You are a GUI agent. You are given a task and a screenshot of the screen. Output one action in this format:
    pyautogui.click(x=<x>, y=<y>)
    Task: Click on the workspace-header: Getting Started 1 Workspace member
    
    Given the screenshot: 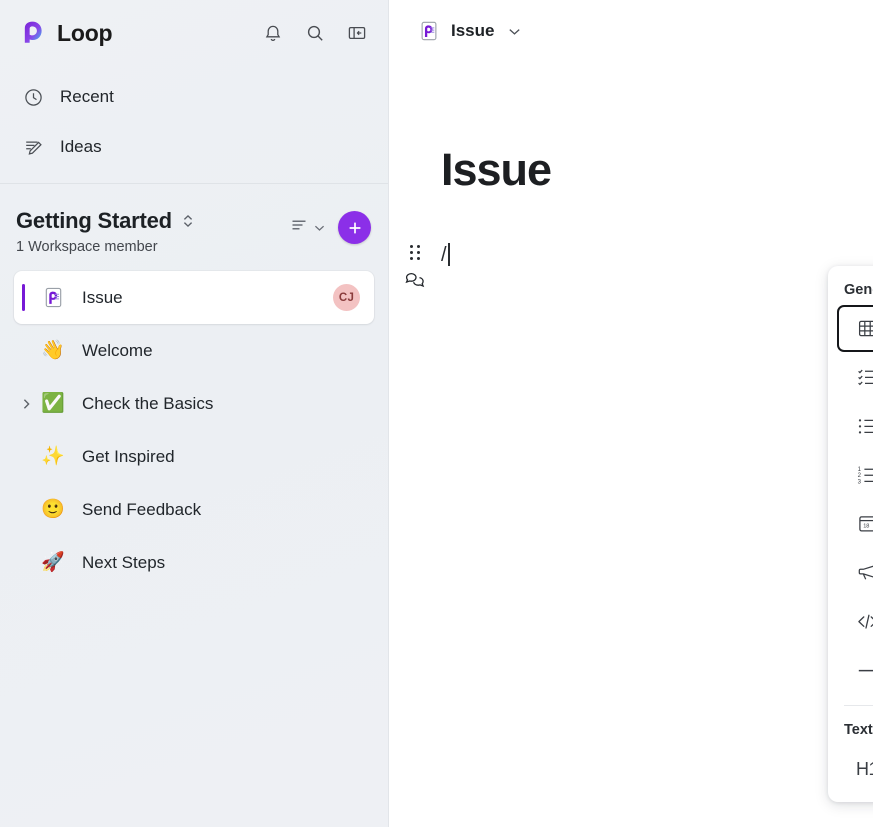 What is the action you would take?
    pyautogui.click(x=194, y=219)
    